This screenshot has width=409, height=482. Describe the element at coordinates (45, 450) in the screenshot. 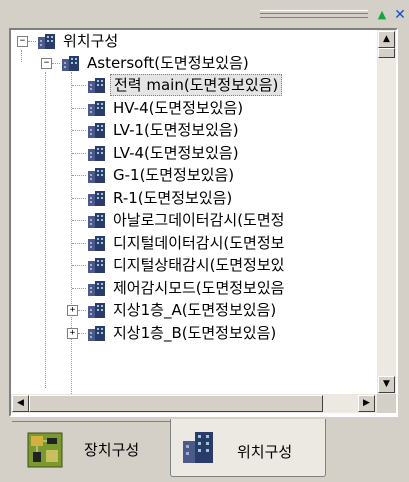

I see `circuit-board-icon` at that location.